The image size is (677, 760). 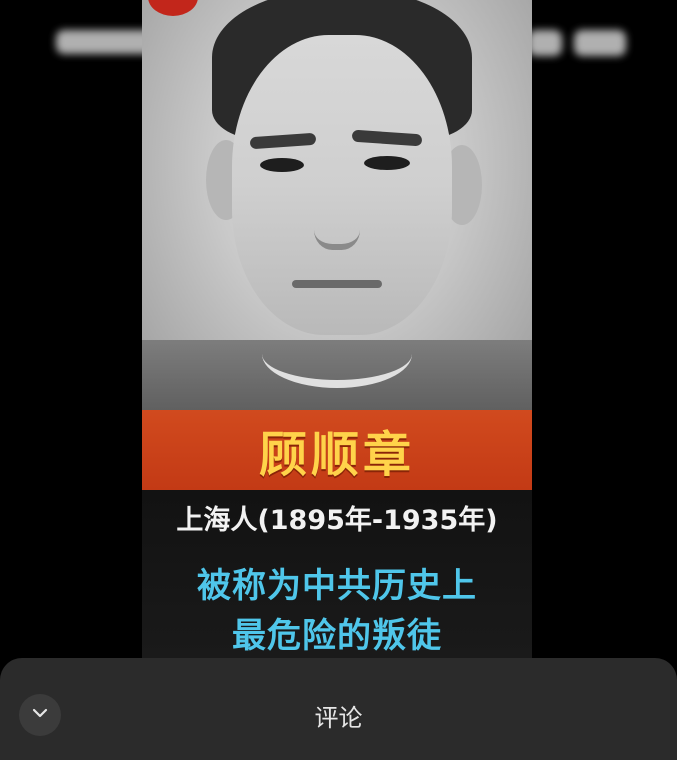 What do you see at coordinates (337, 636) in the screenshot?
I see `description-line: 最危险的叛徒` at bounding box center [337, 636].